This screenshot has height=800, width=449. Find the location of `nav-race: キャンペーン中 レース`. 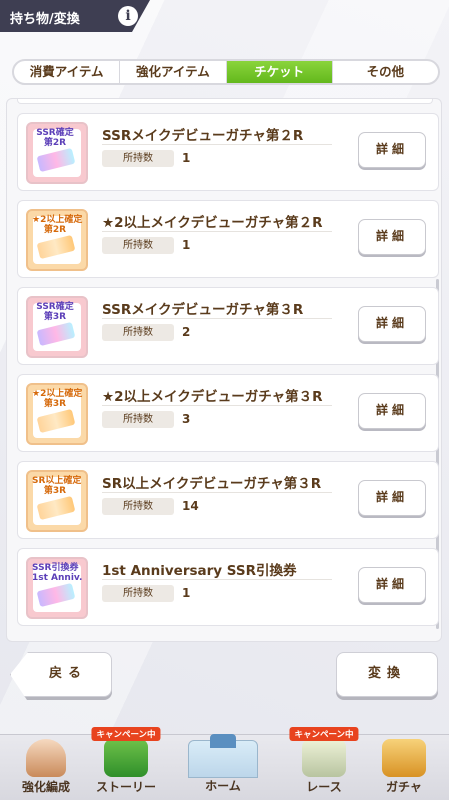

nav-race: キャンペーン中 レース is located at coordinates (324, 763).